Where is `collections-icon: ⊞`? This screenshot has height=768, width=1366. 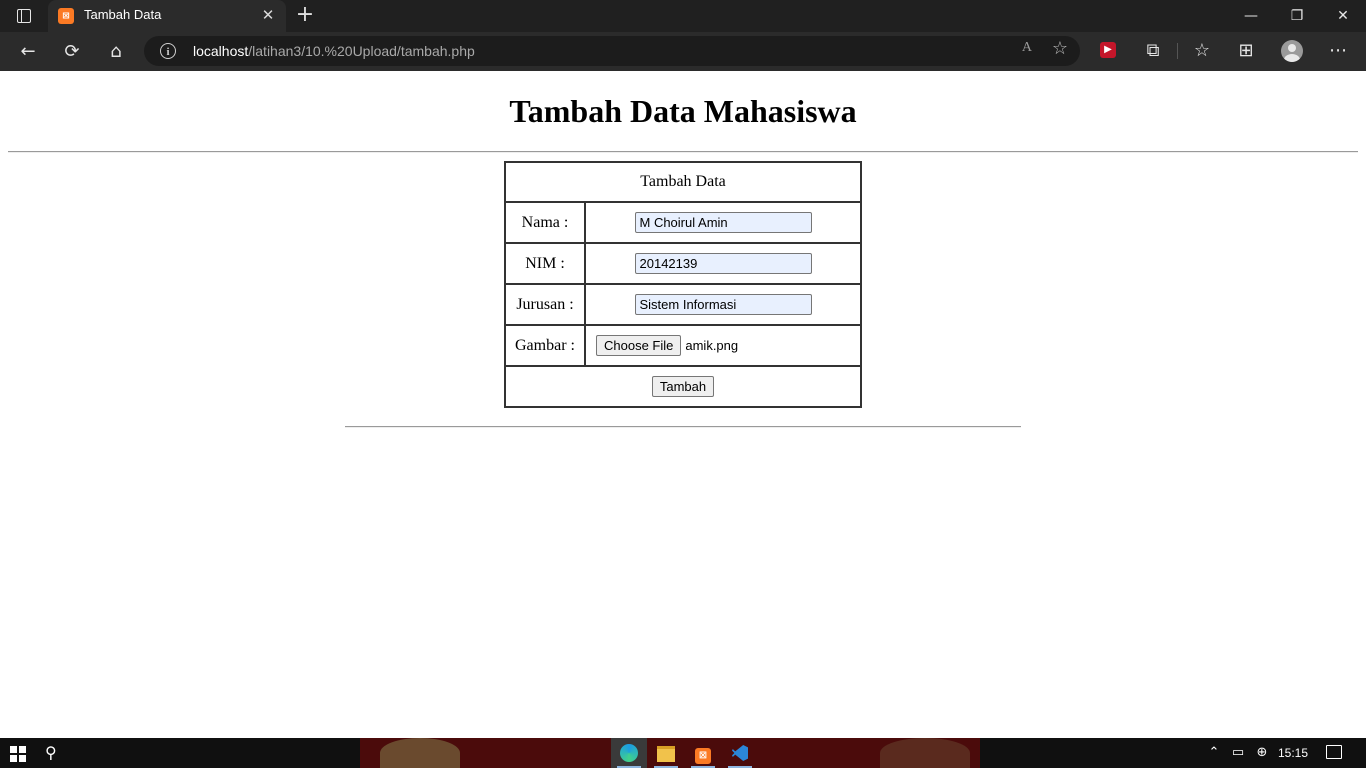
collections-icon: ⊞ is located at coordinates (1246, 51).